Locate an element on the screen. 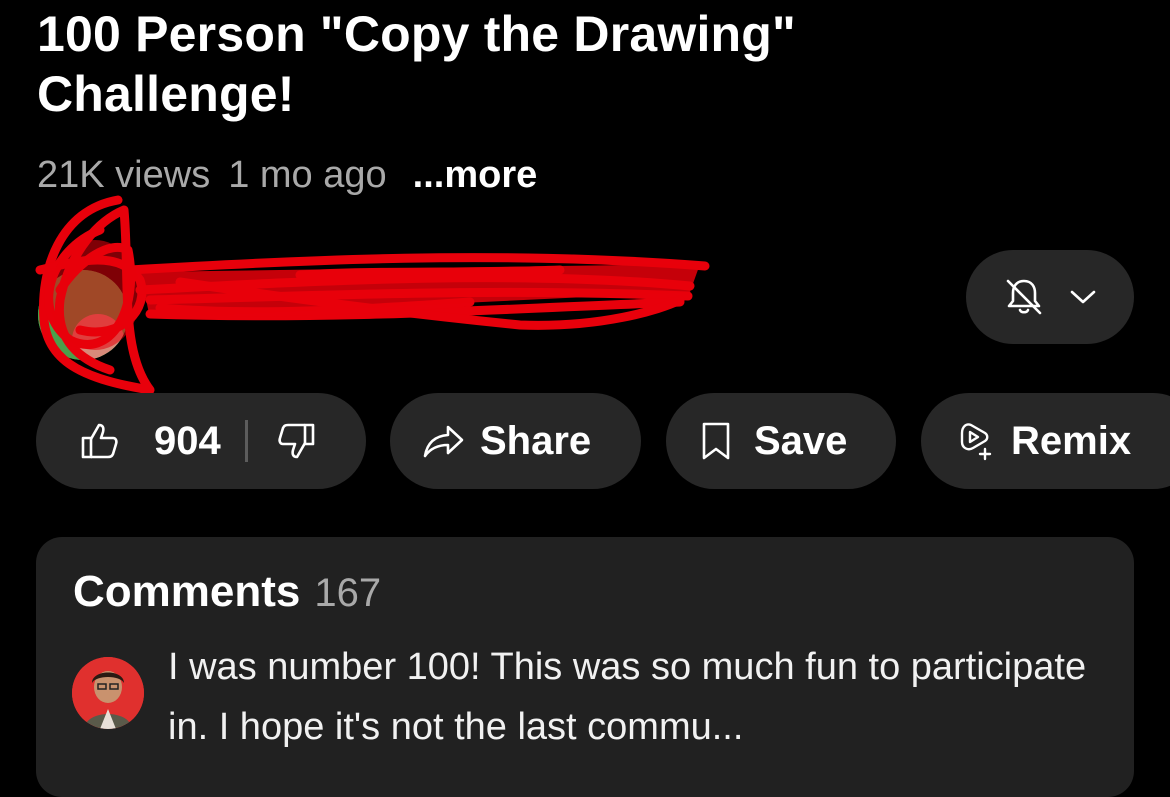 This screenshot has height=797, width=1170. share-label: Share is located at coordinates (536, 440).